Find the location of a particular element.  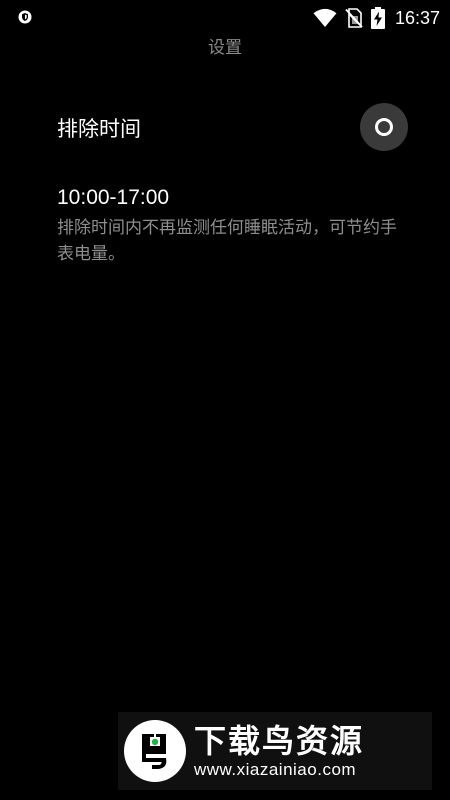

watermark-url: www.xiazainiao.com is located at coordinates (275, 769).